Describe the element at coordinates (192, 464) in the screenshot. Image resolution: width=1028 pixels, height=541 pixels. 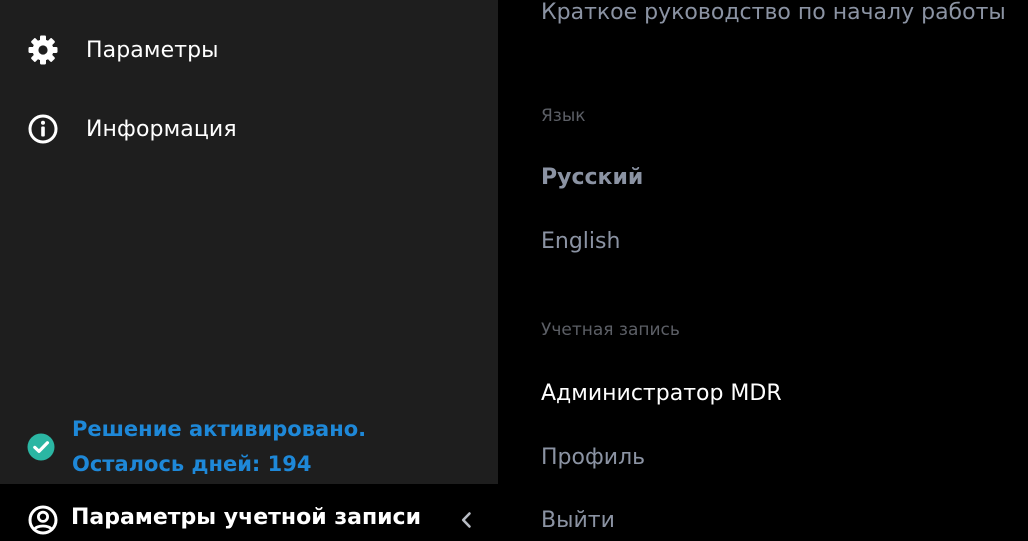
I see `license-days-left: Осталось дней: 194` at that location.